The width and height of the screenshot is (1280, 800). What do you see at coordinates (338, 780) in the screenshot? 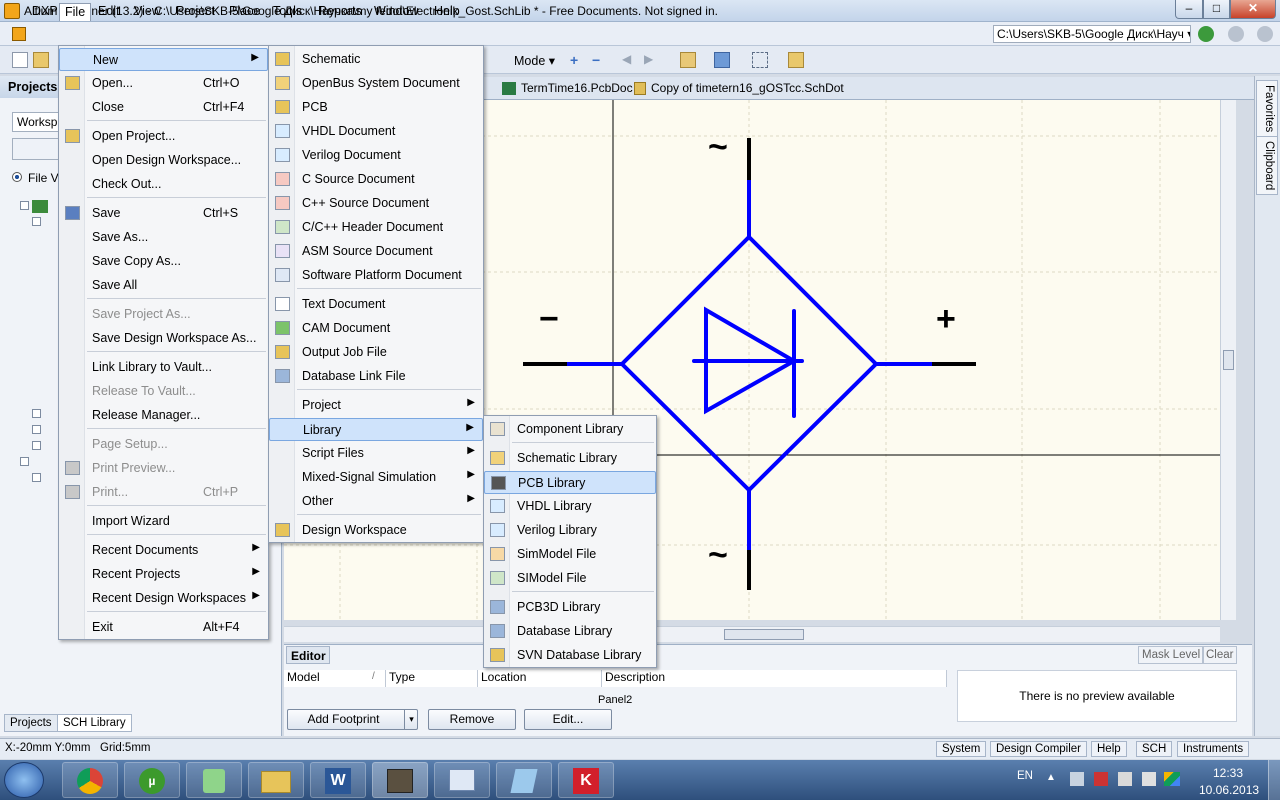
I see `taskbar-word: W` at bounding box center [338, 780].